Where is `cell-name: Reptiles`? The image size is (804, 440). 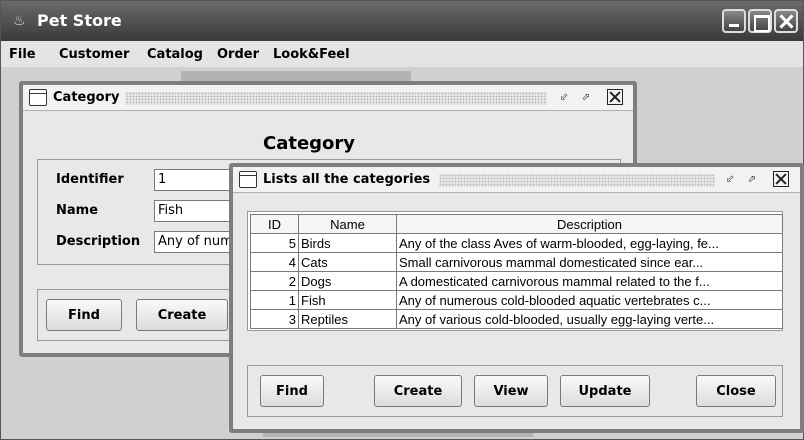 cell-name: Reptiles is located at coordinates (347, 319).